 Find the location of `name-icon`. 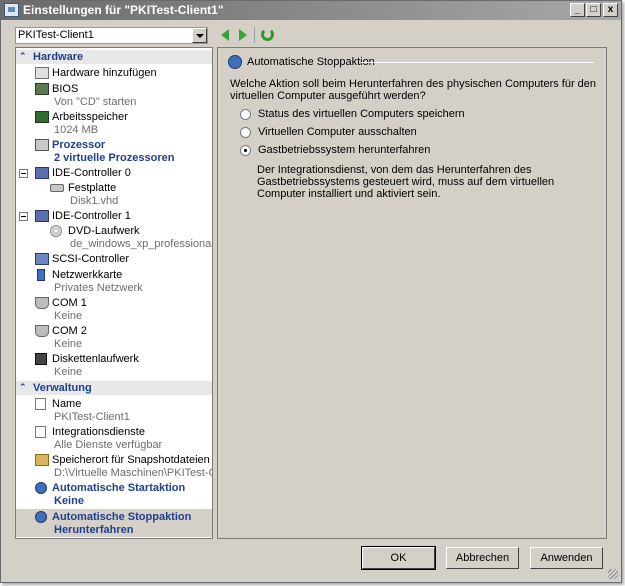

name-icon is located at coordinates (40, 404).